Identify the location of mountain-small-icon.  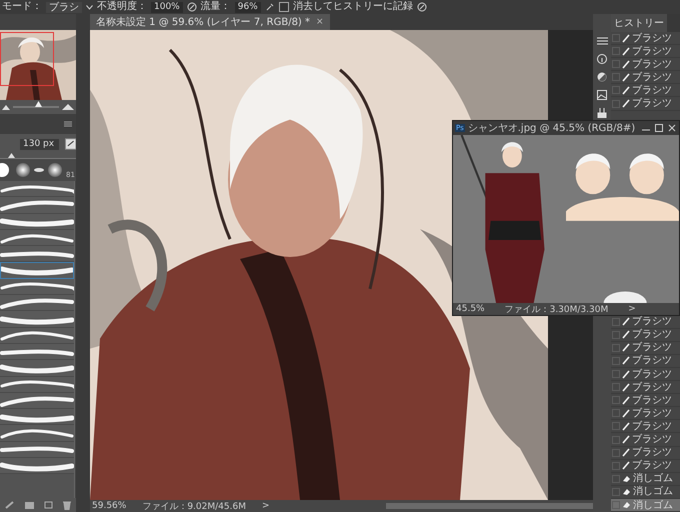
(6, 107).